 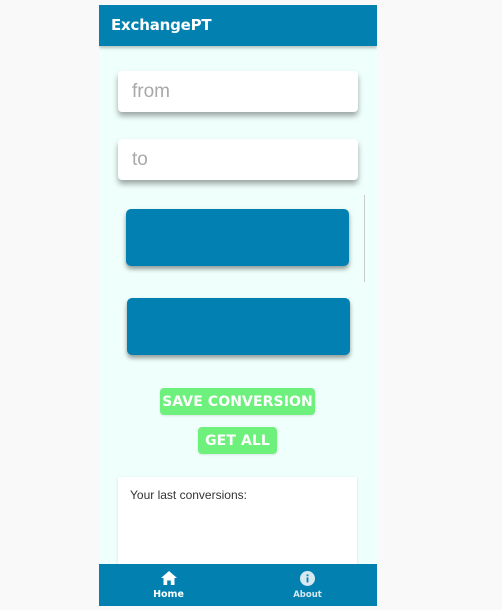 I want to click on bottom-navigation: Home About, so click(x=238, y=585).